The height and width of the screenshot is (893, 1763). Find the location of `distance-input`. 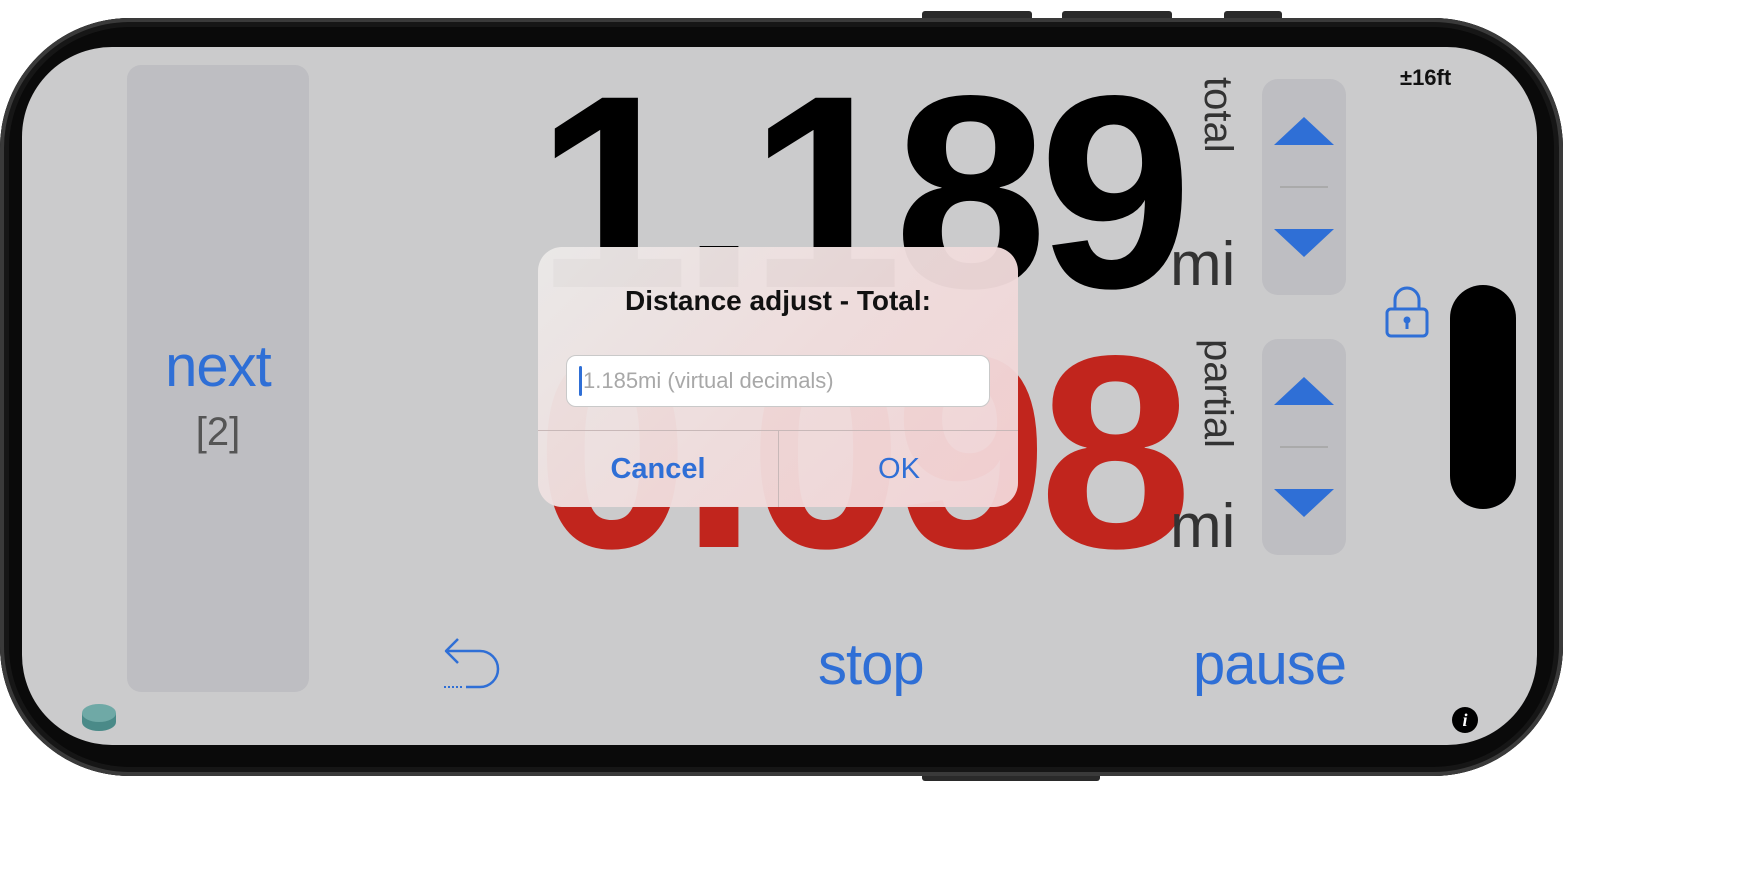

distance-input is located at coordinates (778, 381).